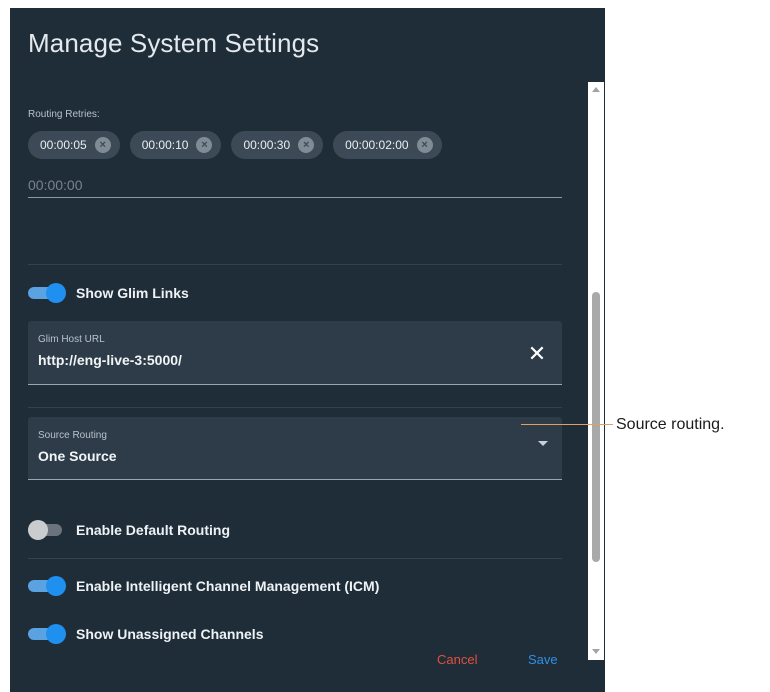  What do you see at coordinates (596, 89) in the screenshot?
I see `scroll-up-arrow-icon` at bounding box center [596, 89].